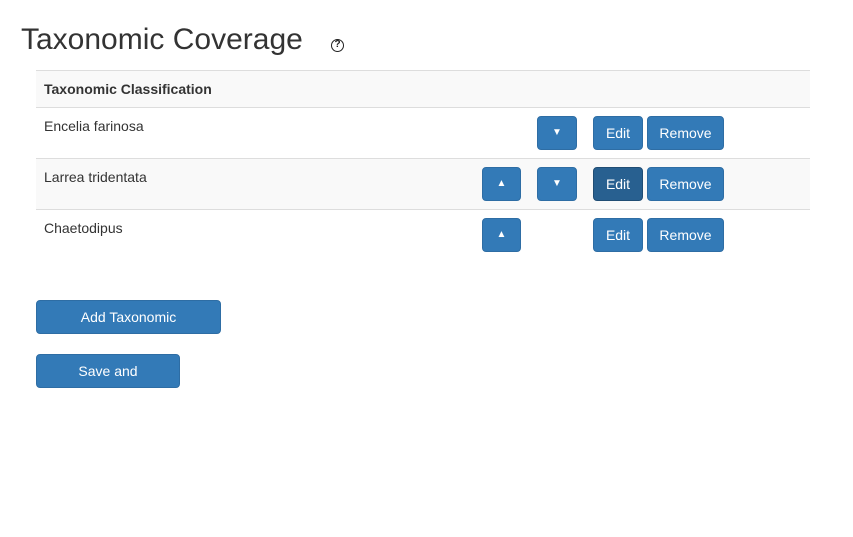  Describe the element at coordinates (423, 133) in the screenshot. I see `table-row: Encelia farinosa ▼ Edit Remove` at that location.